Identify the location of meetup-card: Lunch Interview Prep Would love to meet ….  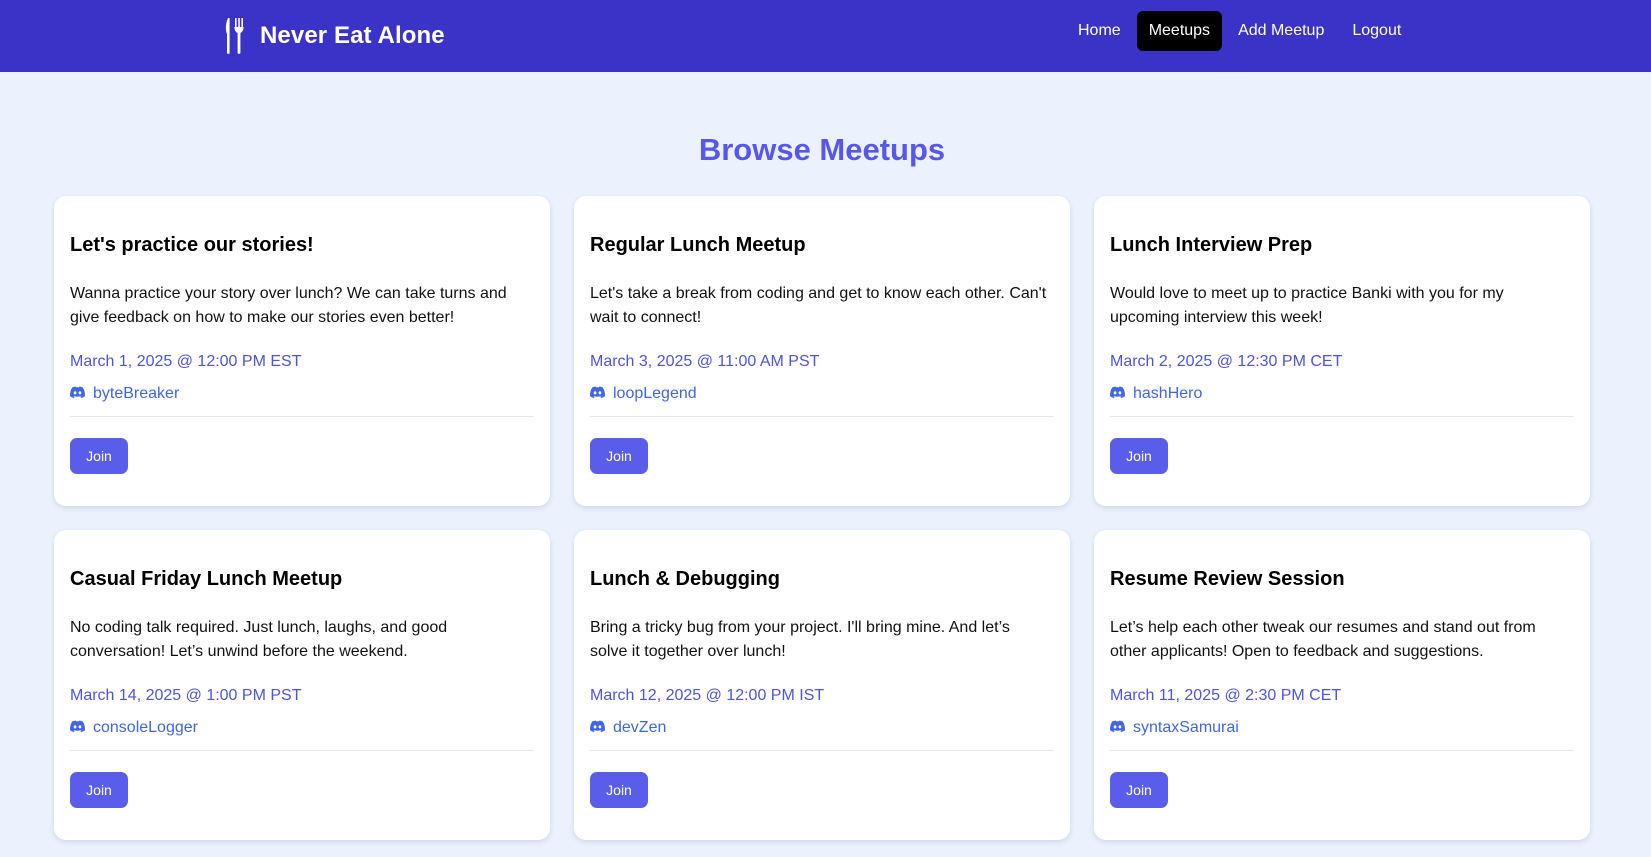
(1342, 351).